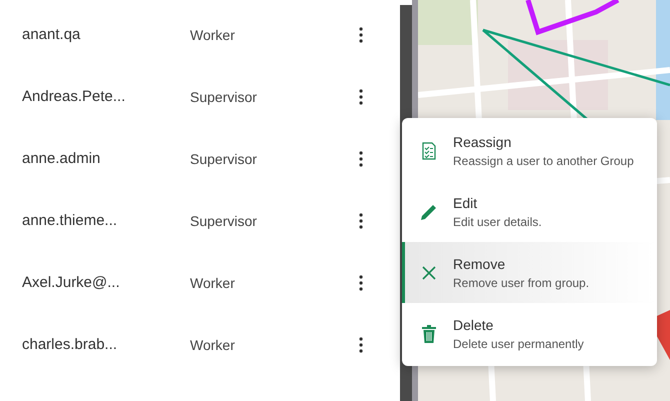  What do you see at coordinates (482, 142) in the screenshot?
I see `menu-item-title: Reassign` at bounding box center [482, 142].